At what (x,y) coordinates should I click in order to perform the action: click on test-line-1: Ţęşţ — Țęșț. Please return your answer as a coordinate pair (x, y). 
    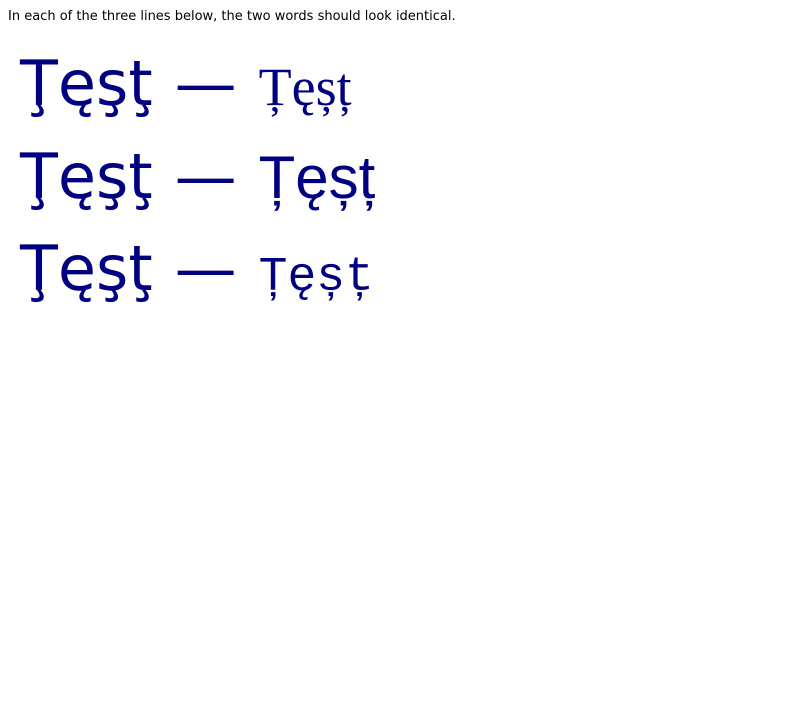
    Looking at the image, I should click on (186, 84).